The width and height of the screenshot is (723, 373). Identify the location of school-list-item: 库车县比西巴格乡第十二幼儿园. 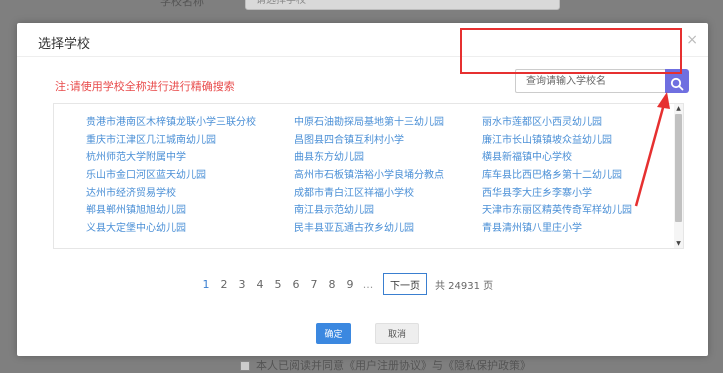
(574, 176).